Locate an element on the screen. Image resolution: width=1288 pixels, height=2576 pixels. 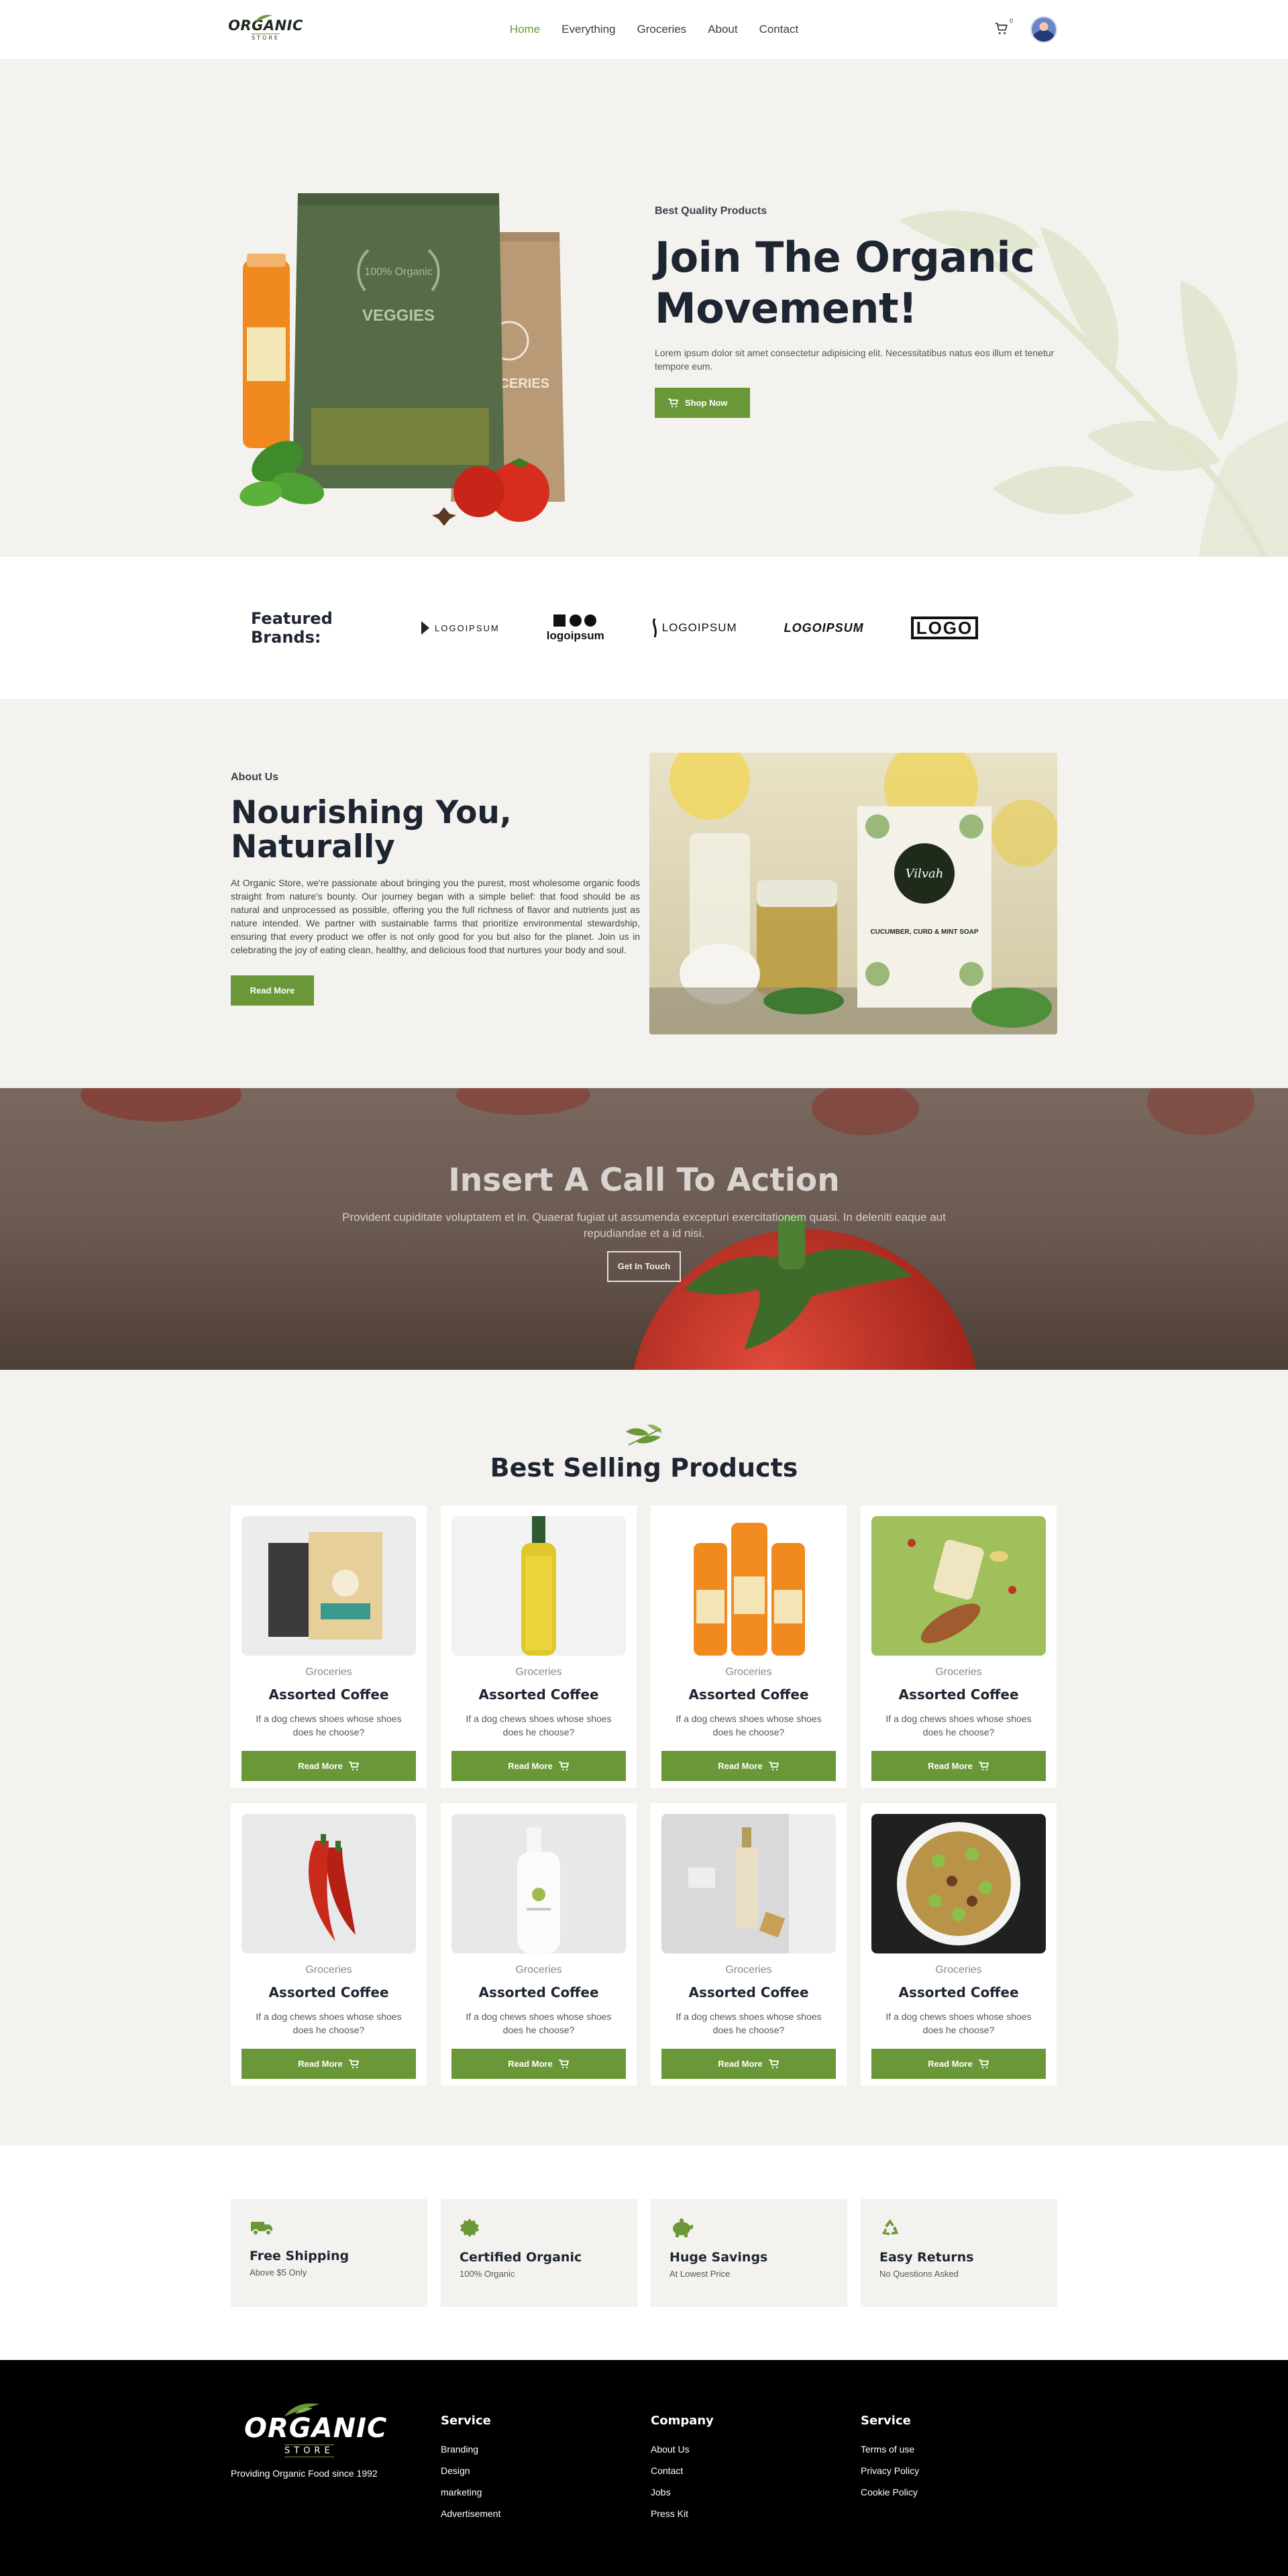
brand-logo-2: logoipsum is located at coordinates (575, 628).